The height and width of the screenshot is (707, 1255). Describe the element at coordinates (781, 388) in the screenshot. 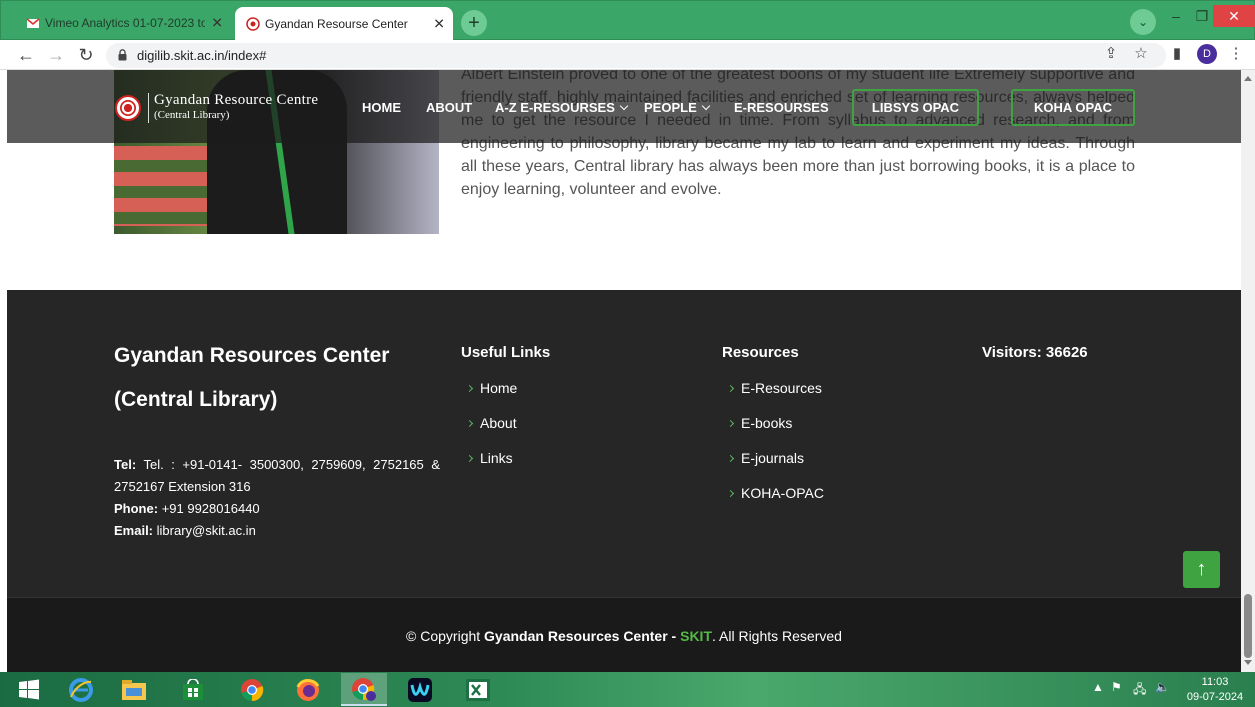

I see `link-label: E-Resources` at that location.